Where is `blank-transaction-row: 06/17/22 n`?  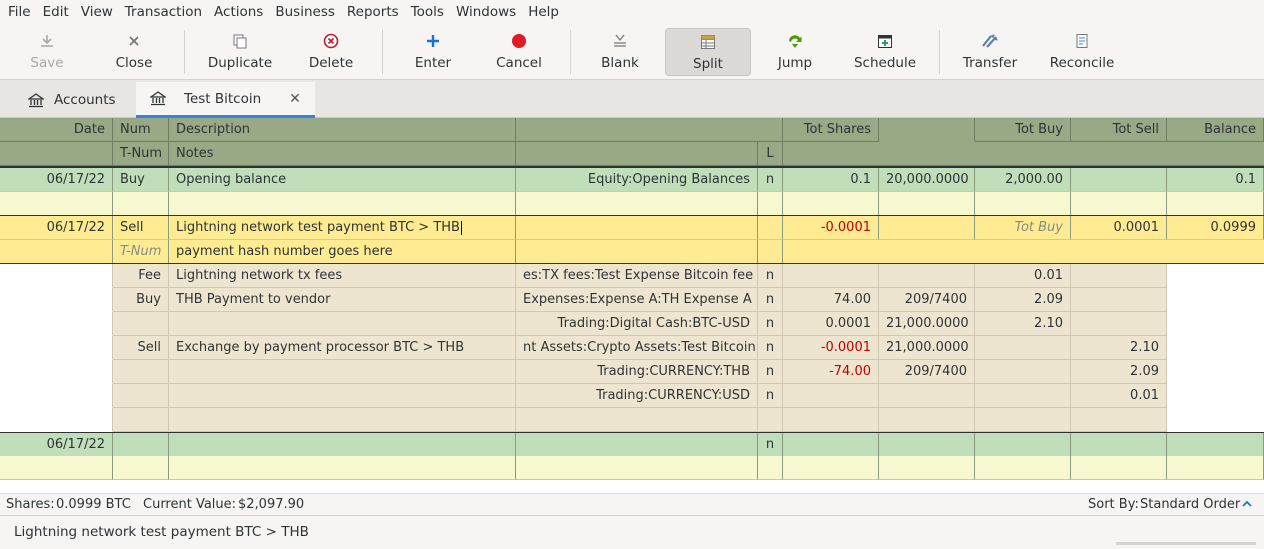
blank-transaction-row: 06/17/22 n is located at coordinates (632, 444).